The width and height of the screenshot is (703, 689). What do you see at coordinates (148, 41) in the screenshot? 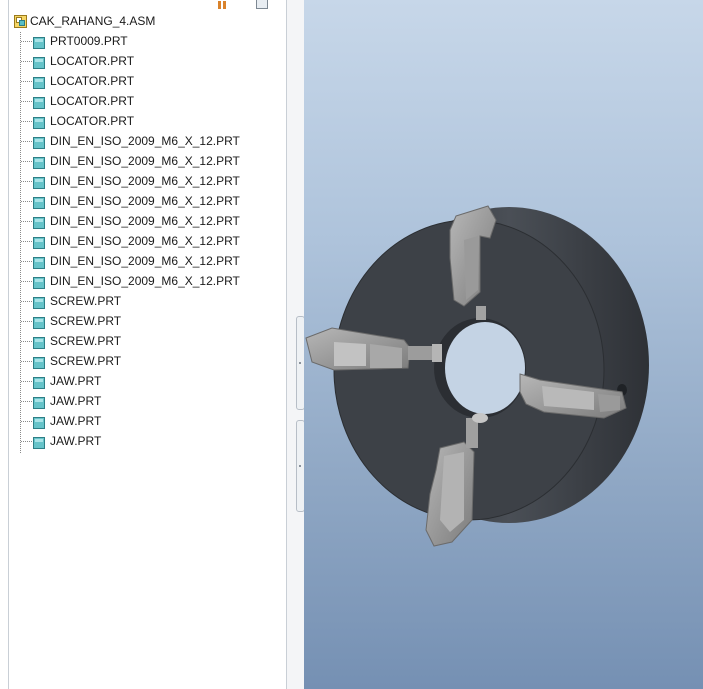
I see `tree-item: PRT0009.PRT` at bounding box center [148, 41].